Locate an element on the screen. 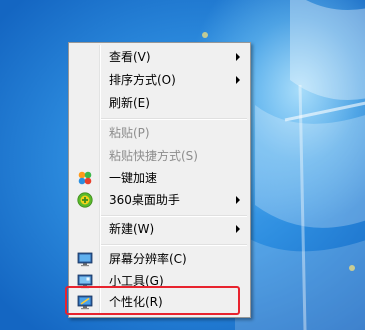 This screenshot has height=330, width=365. menu-item-label: 一键加速 is located at coordinates (133, 178).